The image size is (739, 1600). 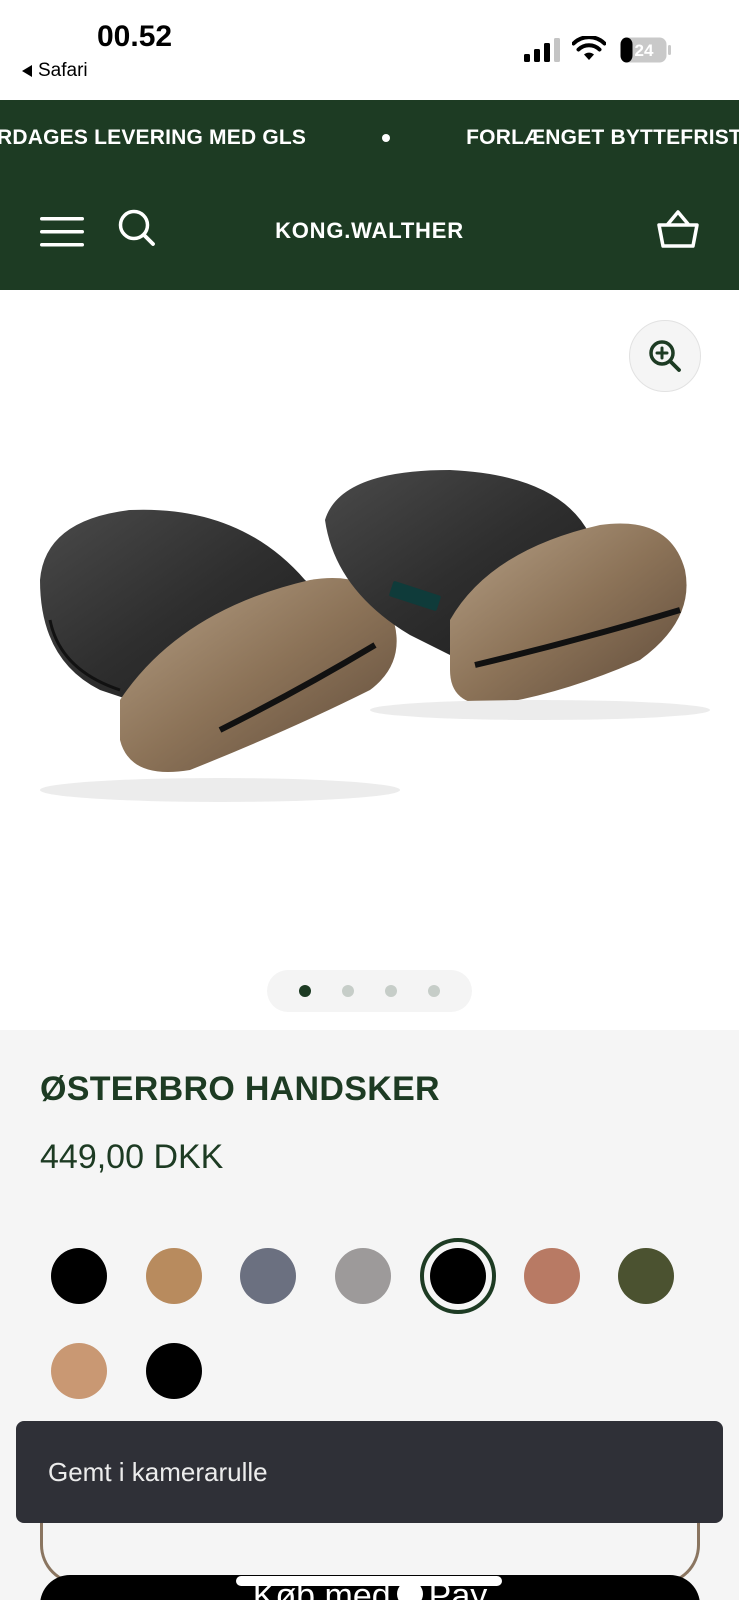 What do you see at coordinates (63, 70) in the screenshot?
I see `back-app-label: Safari` at bounding box center [63, 70].